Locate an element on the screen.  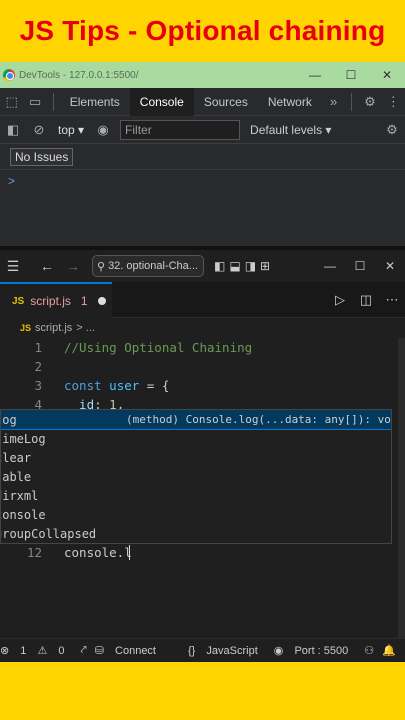
video-title-banner: JS Tips - Optional chaining is located at coordinates (202, 31).